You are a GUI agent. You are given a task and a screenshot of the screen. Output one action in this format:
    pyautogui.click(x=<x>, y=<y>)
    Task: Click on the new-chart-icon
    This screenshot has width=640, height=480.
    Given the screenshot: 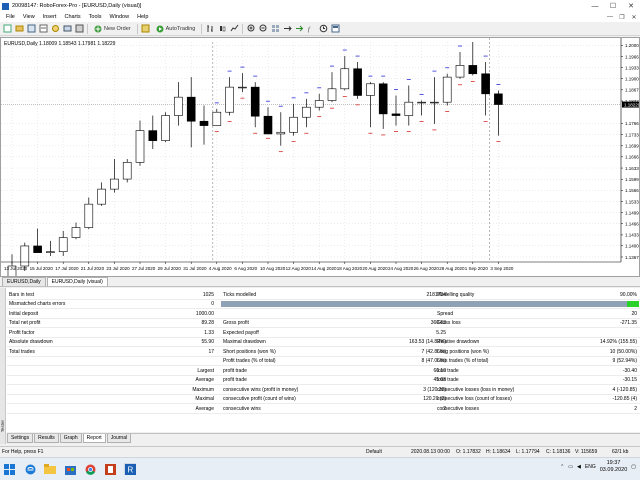 What is the action you would take?
    pyautogui.click(x=7, y=29)
    